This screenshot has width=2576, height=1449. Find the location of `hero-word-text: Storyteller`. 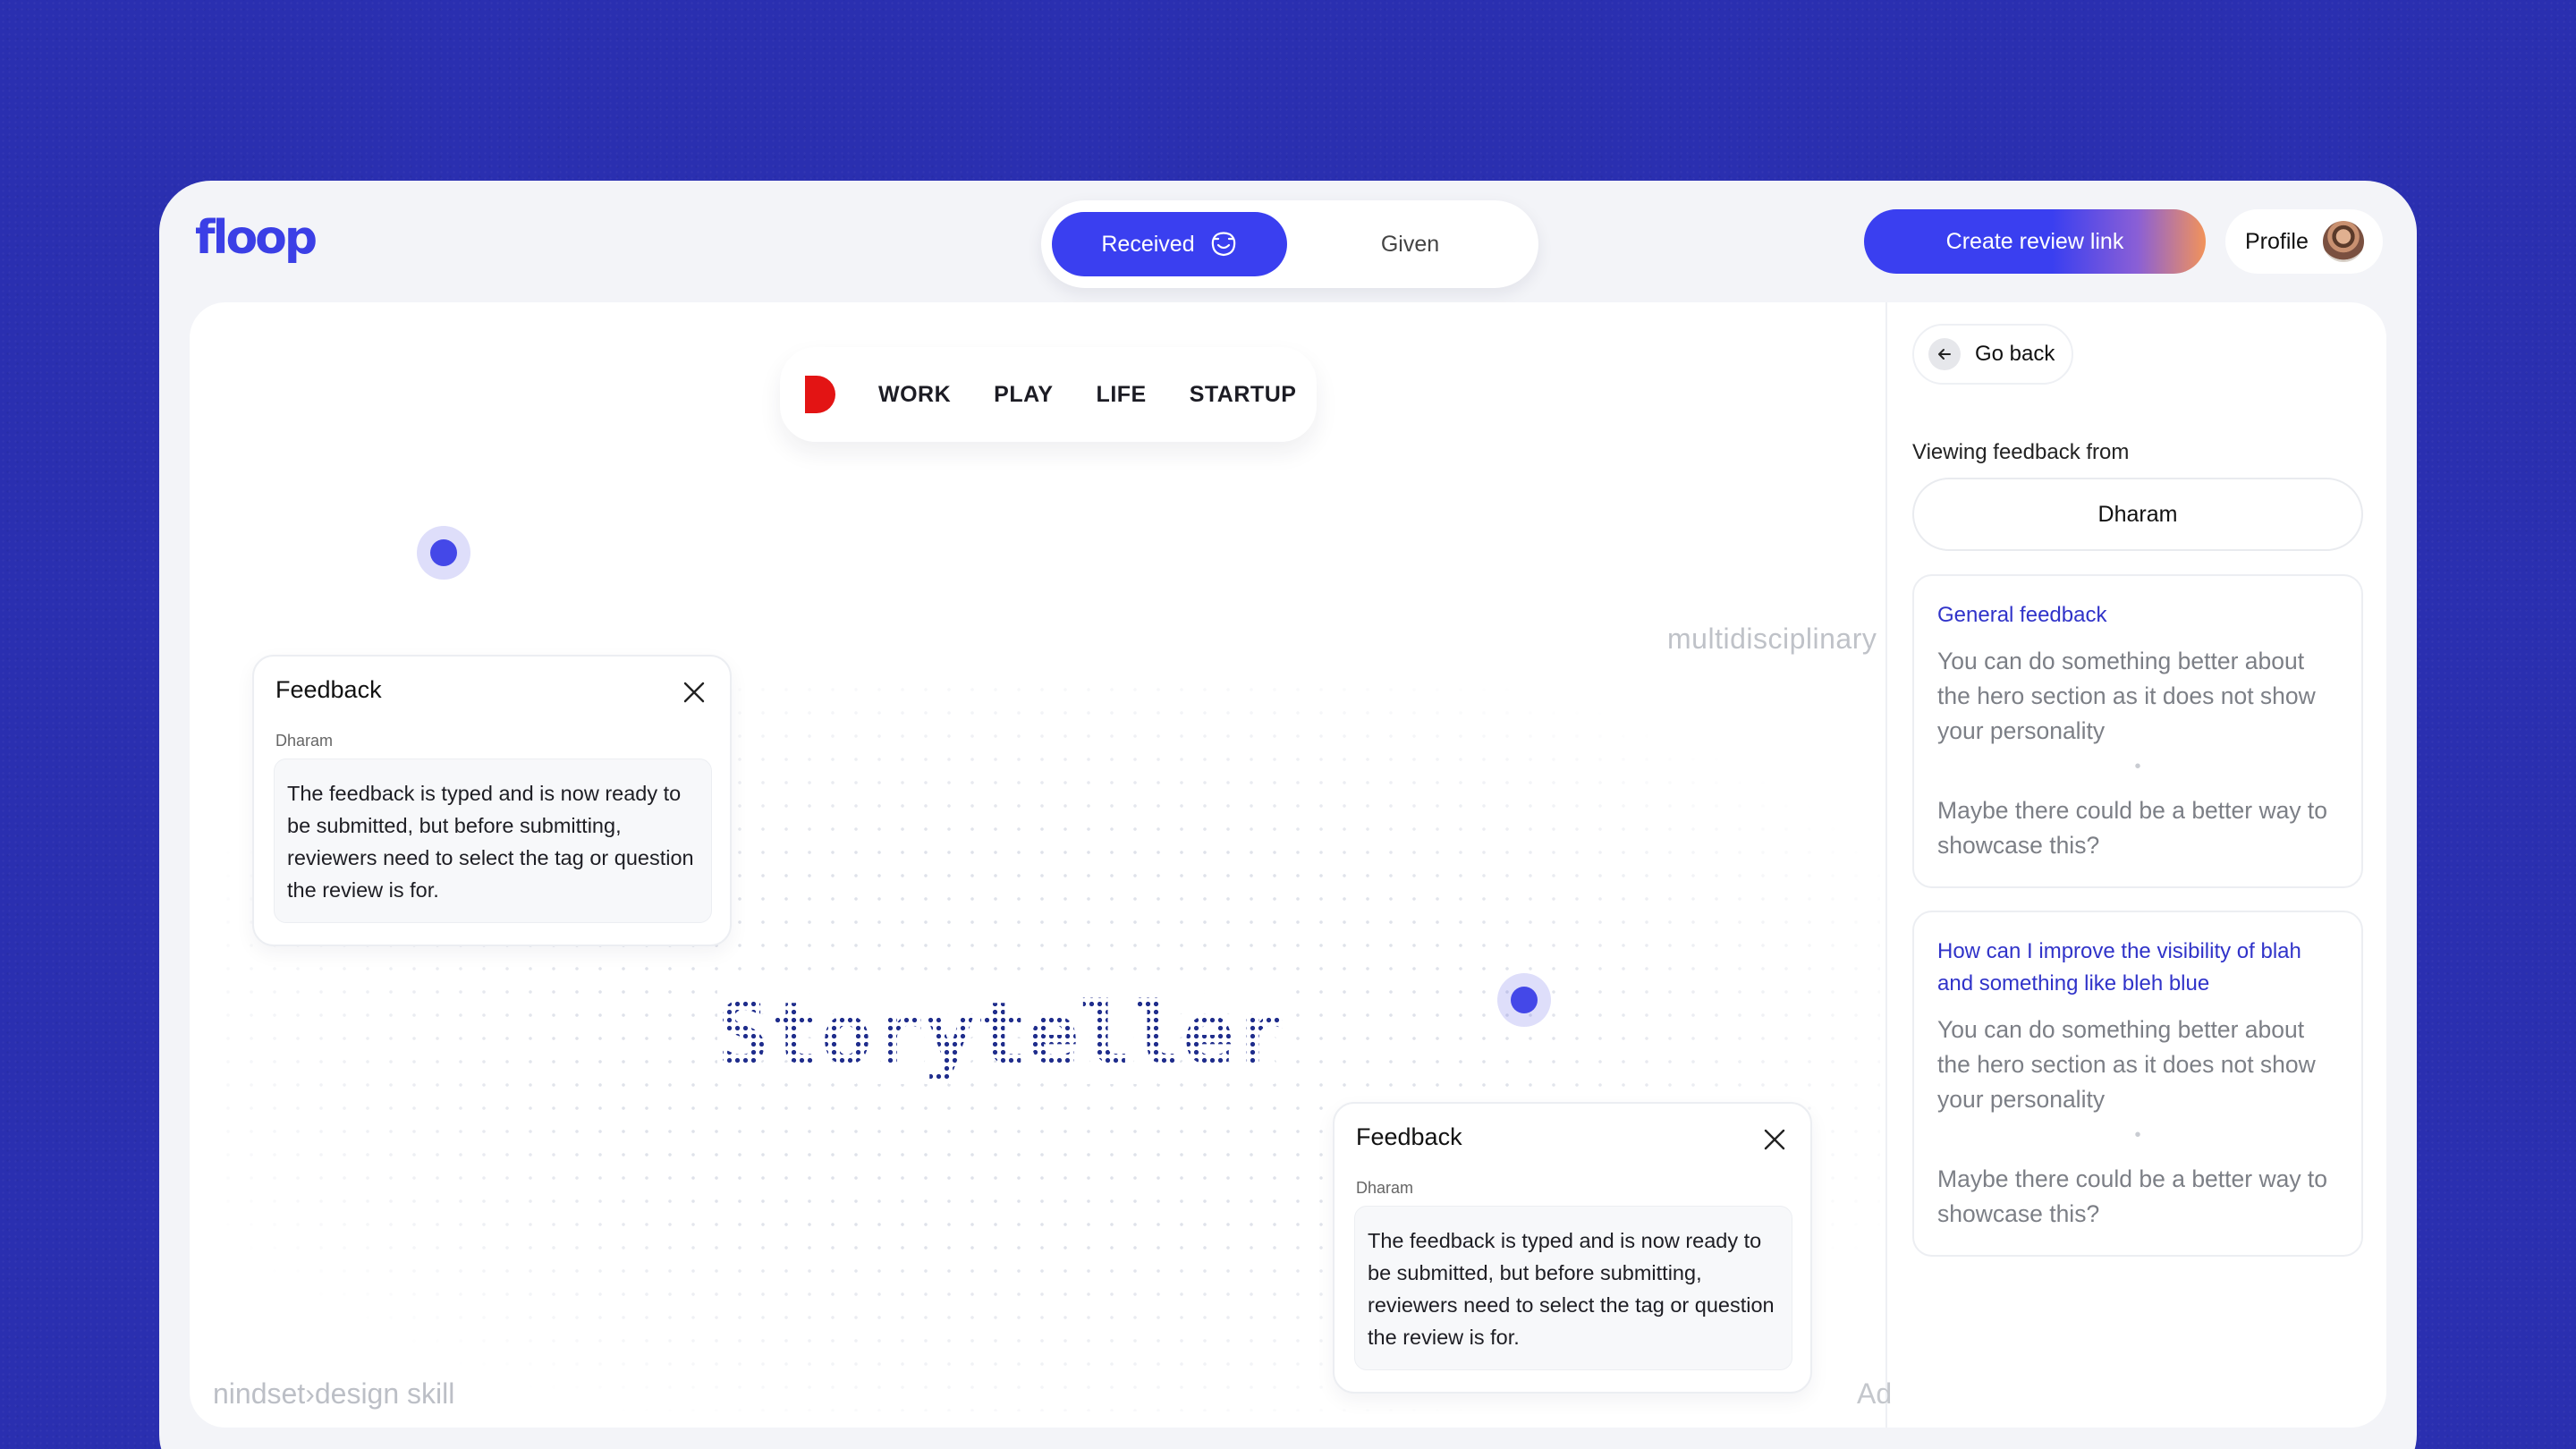

hero-word-text: Storyteller is located at coordinates (1001, 1034).